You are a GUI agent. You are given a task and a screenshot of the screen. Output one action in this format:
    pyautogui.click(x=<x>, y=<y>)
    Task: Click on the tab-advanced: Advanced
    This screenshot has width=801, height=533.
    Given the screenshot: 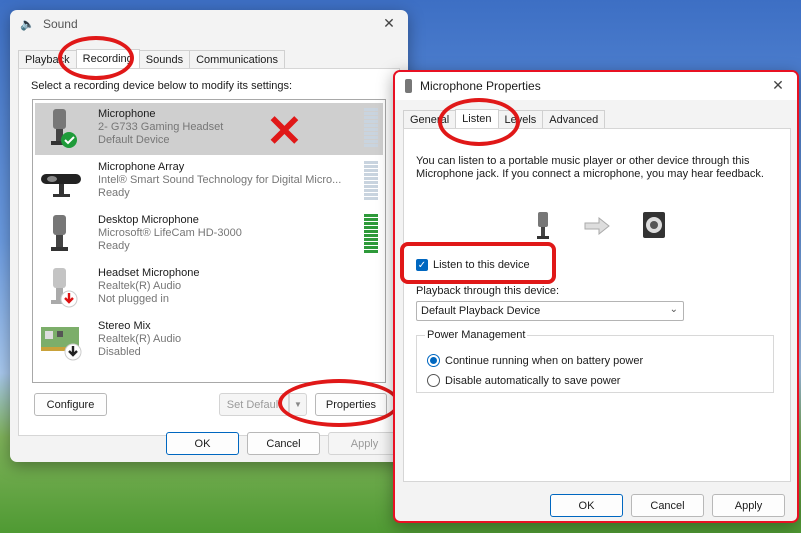 What is the action you would take?
    pyautogui.click(x=574, y=120)
    